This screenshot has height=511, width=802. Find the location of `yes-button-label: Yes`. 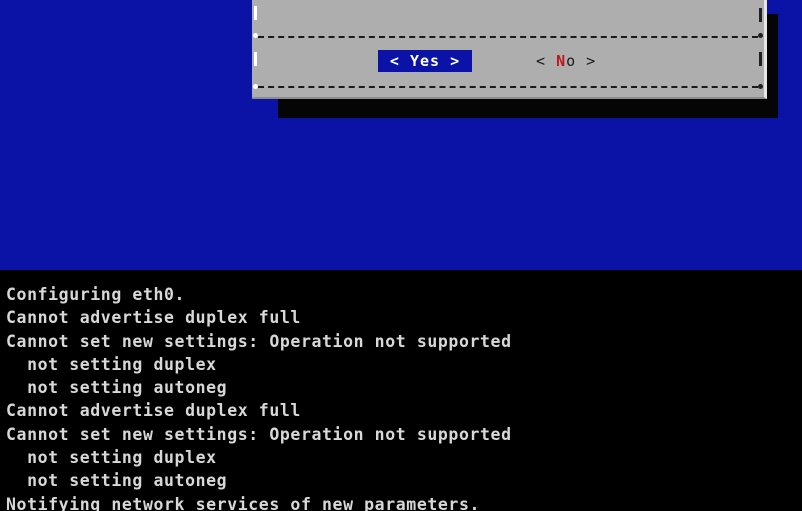

yes-button-label: Yes is located at coordinates (425, 61).